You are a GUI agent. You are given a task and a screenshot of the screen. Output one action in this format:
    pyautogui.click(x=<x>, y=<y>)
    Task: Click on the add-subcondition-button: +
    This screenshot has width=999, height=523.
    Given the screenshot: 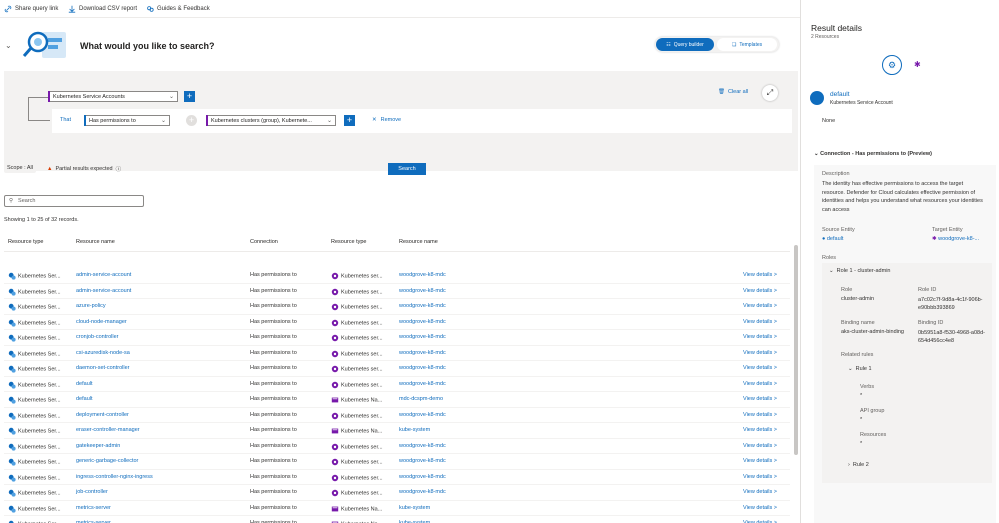 What is the action you would take?
    pyautogui.click(x=191, y=120)
    